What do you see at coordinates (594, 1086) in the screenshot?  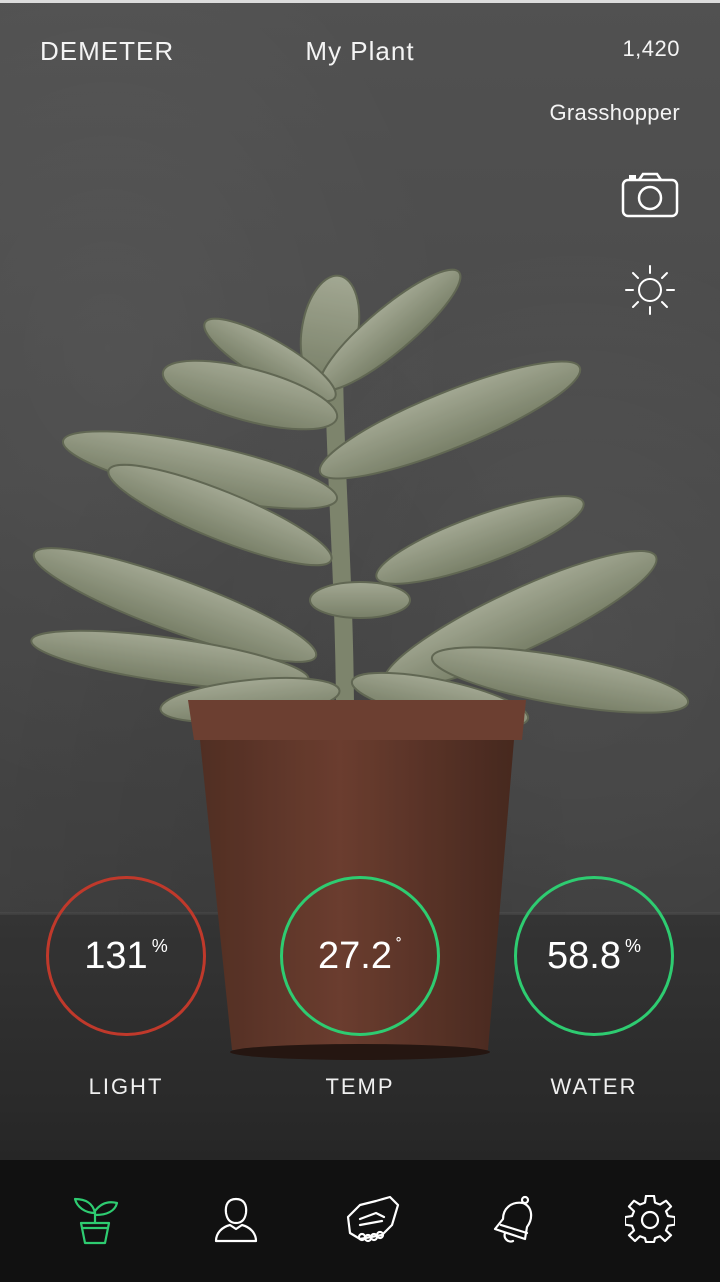 I see `water-label: WATER` at bounding box center [594, 1086].